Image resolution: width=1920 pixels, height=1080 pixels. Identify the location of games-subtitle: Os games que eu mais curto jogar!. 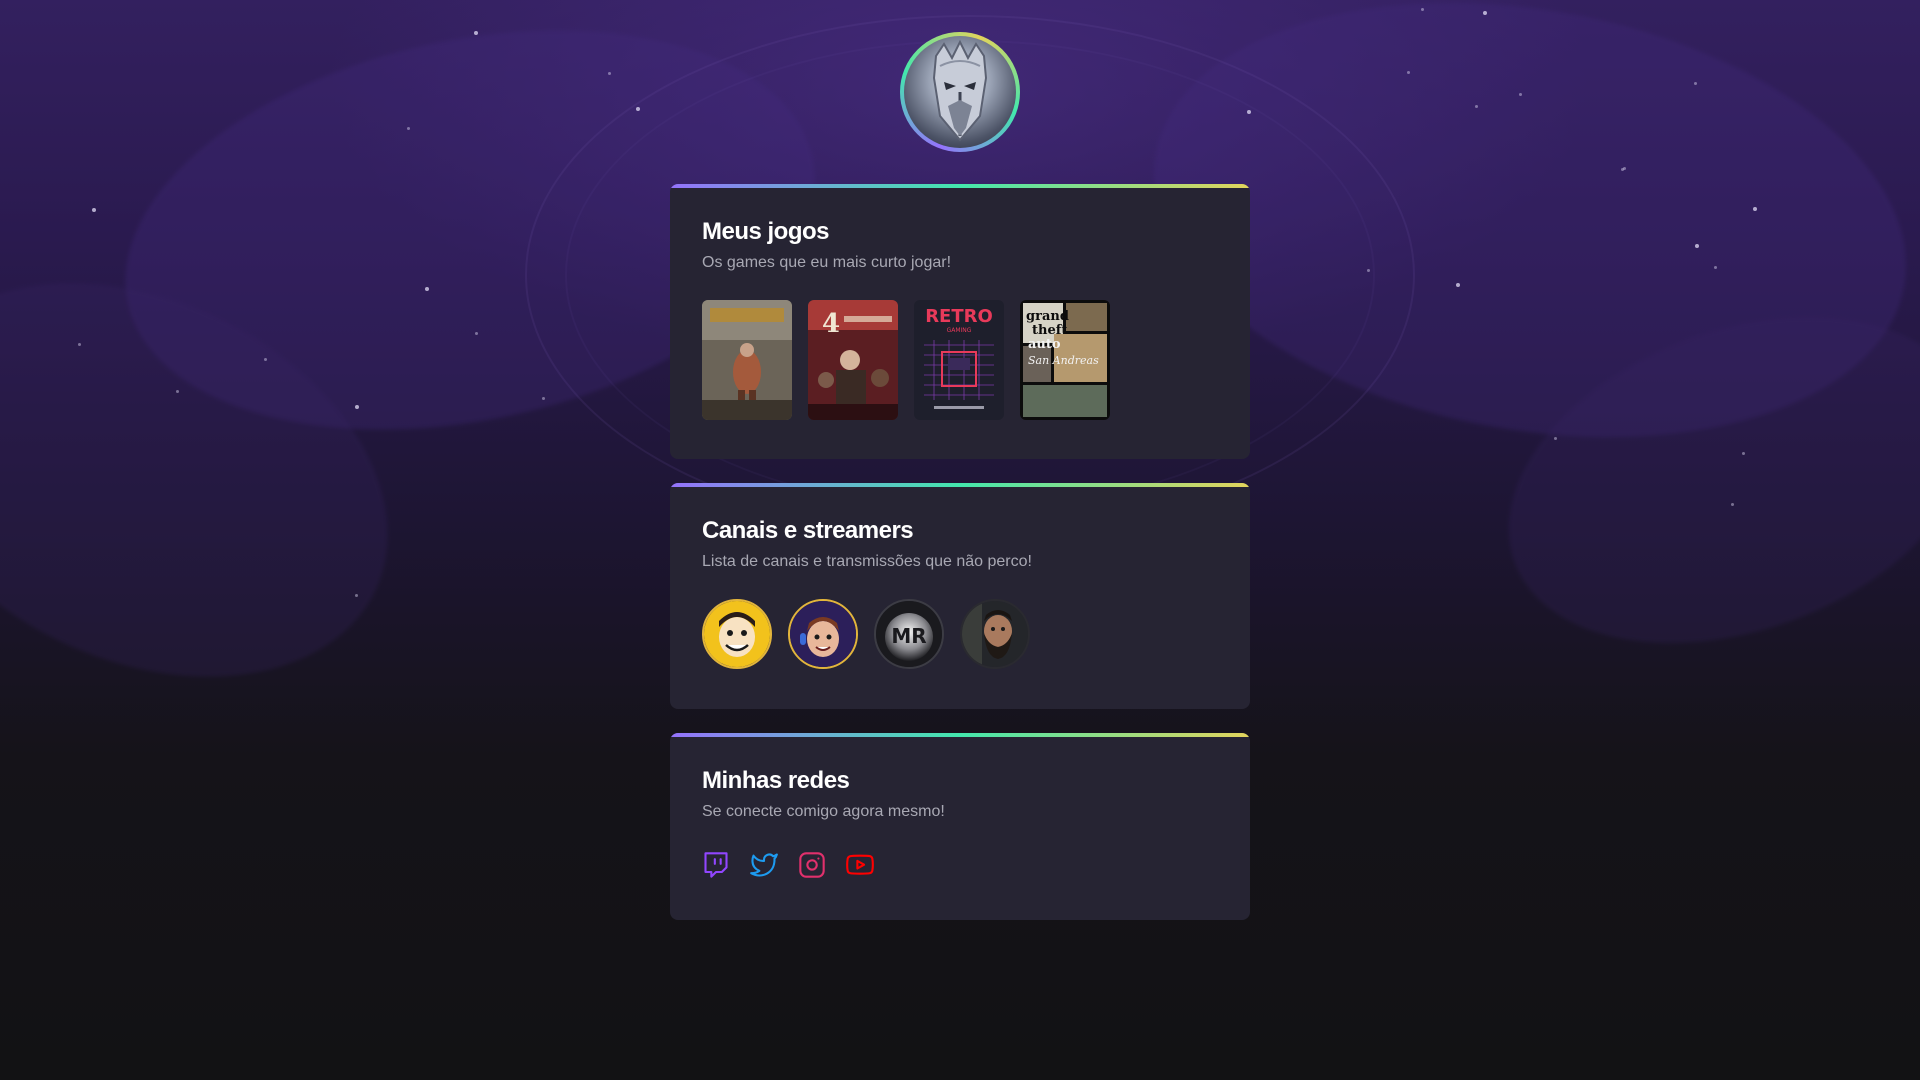
(827, 262).